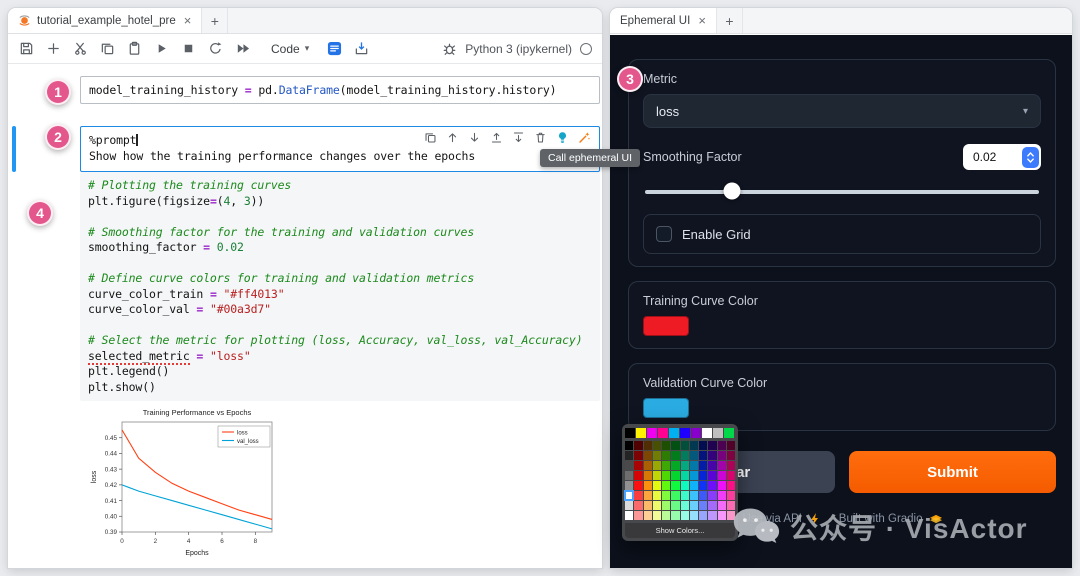  Describe the element at coordinates (449, 49) in the screenshot. I see `bug-icon` at that location.